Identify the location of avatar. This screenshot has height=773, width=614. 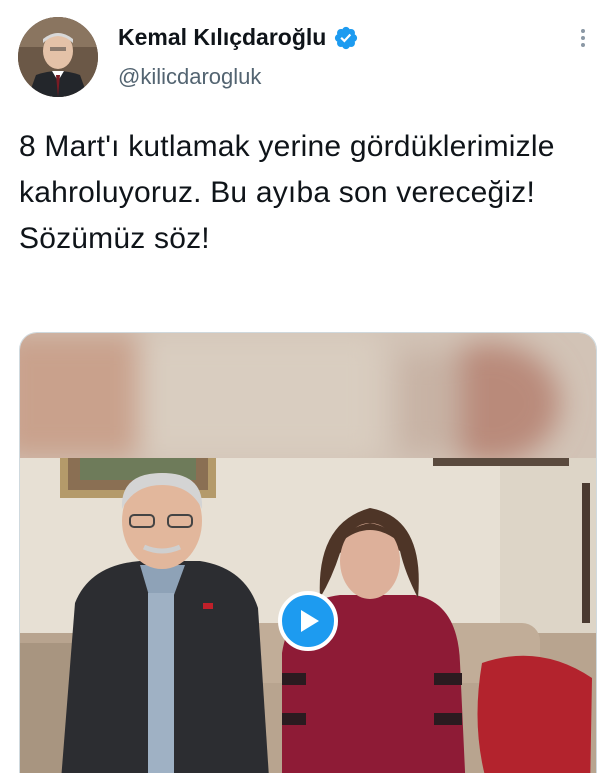
(58, 57).